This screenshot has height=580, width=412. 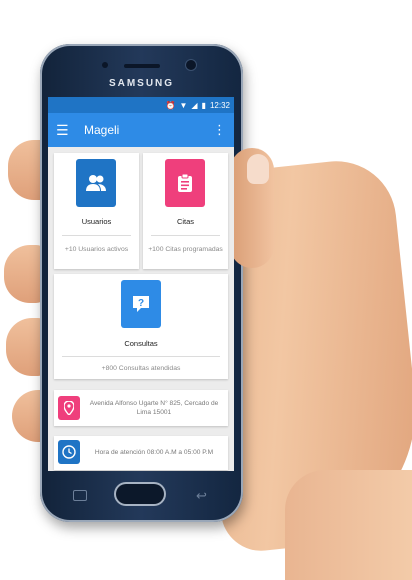 What do you see at coordinates (219, 130) in the screenshot?
I see `more-vert-icon: ⋮` at bounding box center [219, 130].